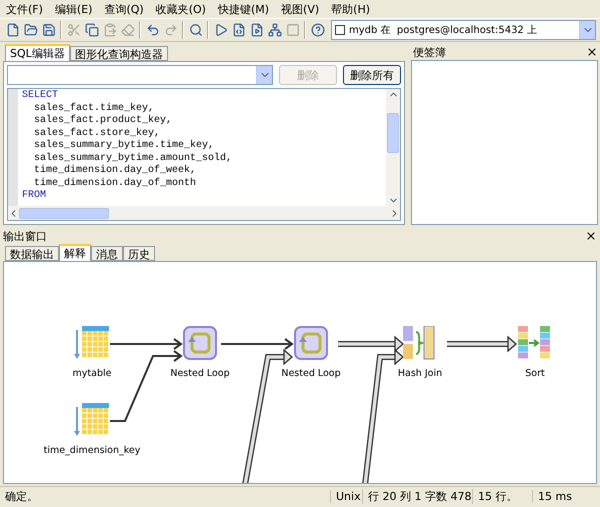  What do you see at coordinates (181, 9) in the screenshot?
I see `menu-item: 收藏夹(O)` at bounding box center [181, 9].